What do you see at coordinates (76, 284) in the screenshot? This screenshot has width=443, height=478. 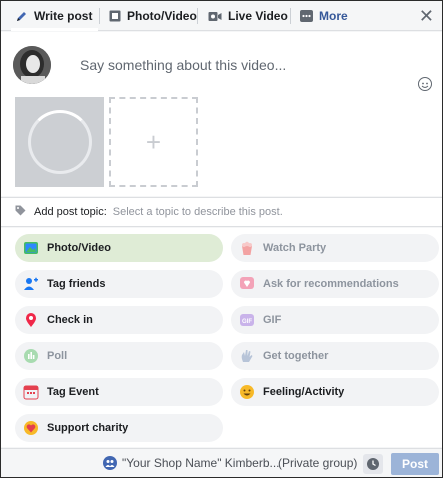 I see `option-label: Tag friends` at bounding box center [76, 284].